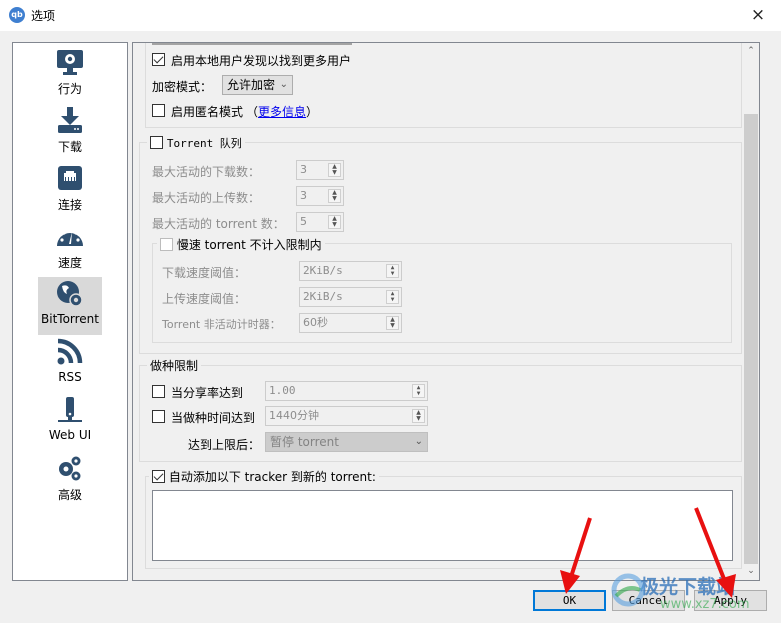 This screenshot has height=623, width=781. I want to click on limit-action-select: 暂停 torrent ⌄, so click(346, 442).